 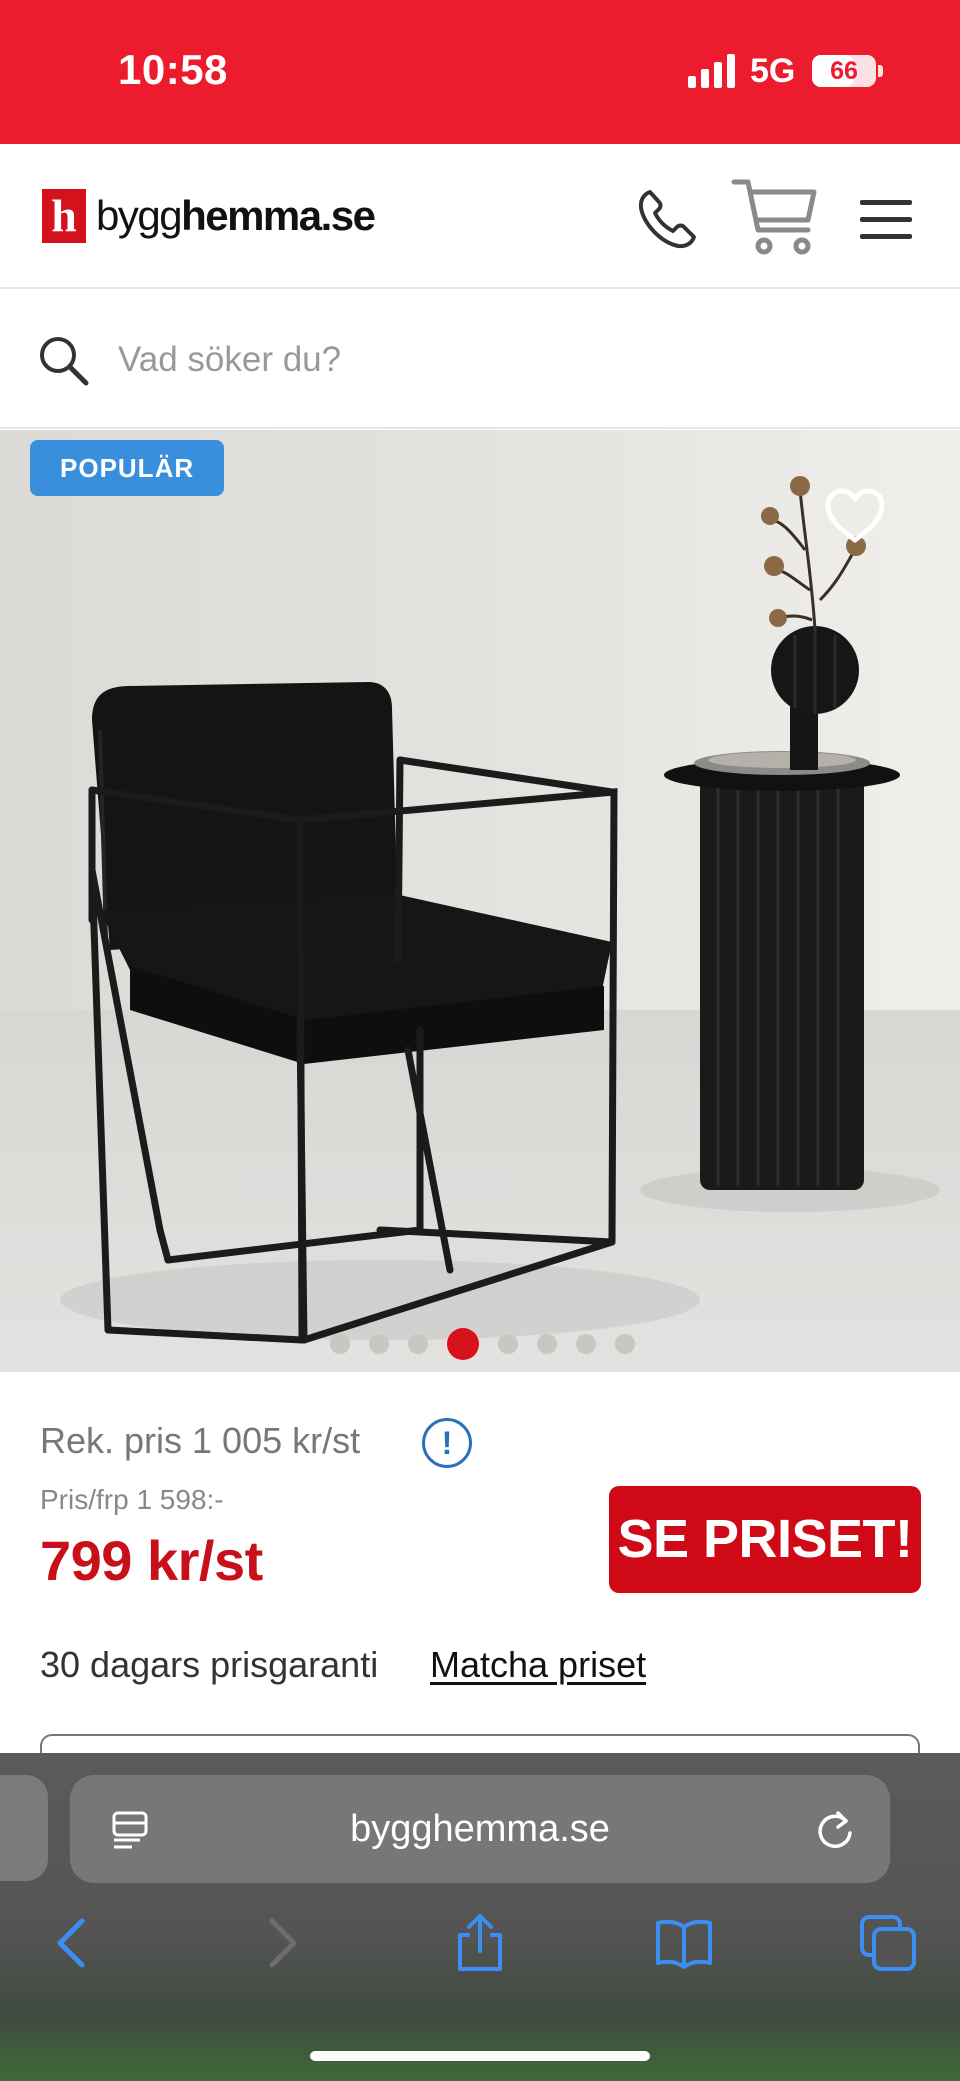 I want to click on carousel-dots, so click(x=492, y=1344).